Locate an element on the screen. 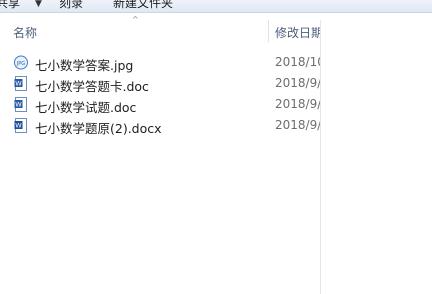 The image size is (432, 294). file-row: W 七小数学题原(2).docx 2018/9/ is located at coordinates (216, 126).